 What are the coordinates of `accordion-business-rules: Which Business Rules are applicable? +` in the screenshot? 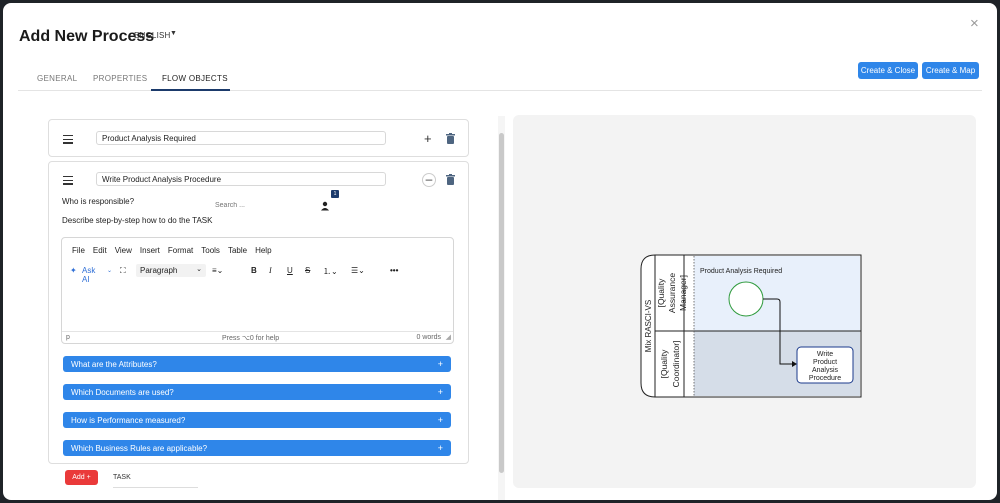 It's located at (257, 448).